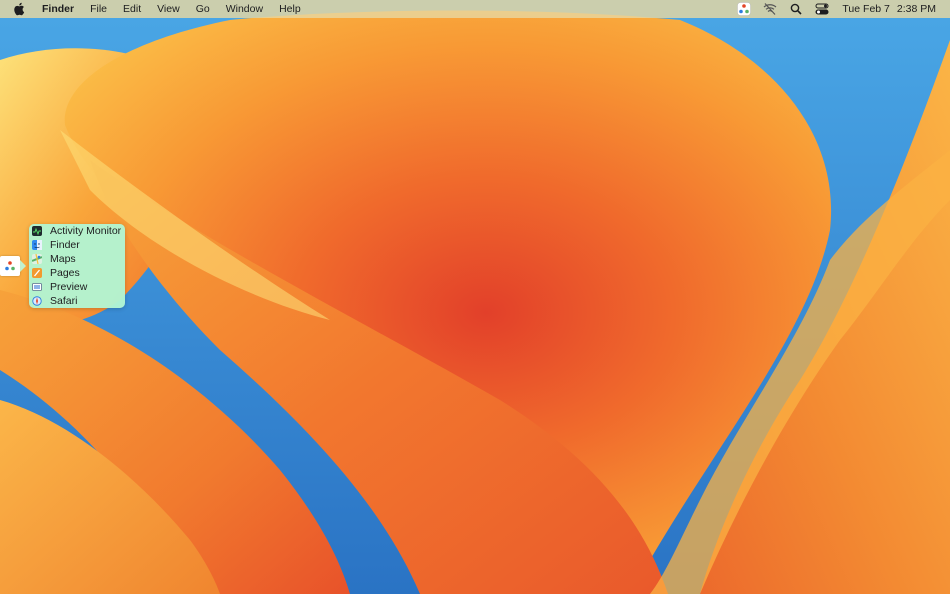 This screenshot has width=950, height=594. Describe the element at coordinates (77, 259) in the screenshot. I see `app-item-maps: Maps` at that location.